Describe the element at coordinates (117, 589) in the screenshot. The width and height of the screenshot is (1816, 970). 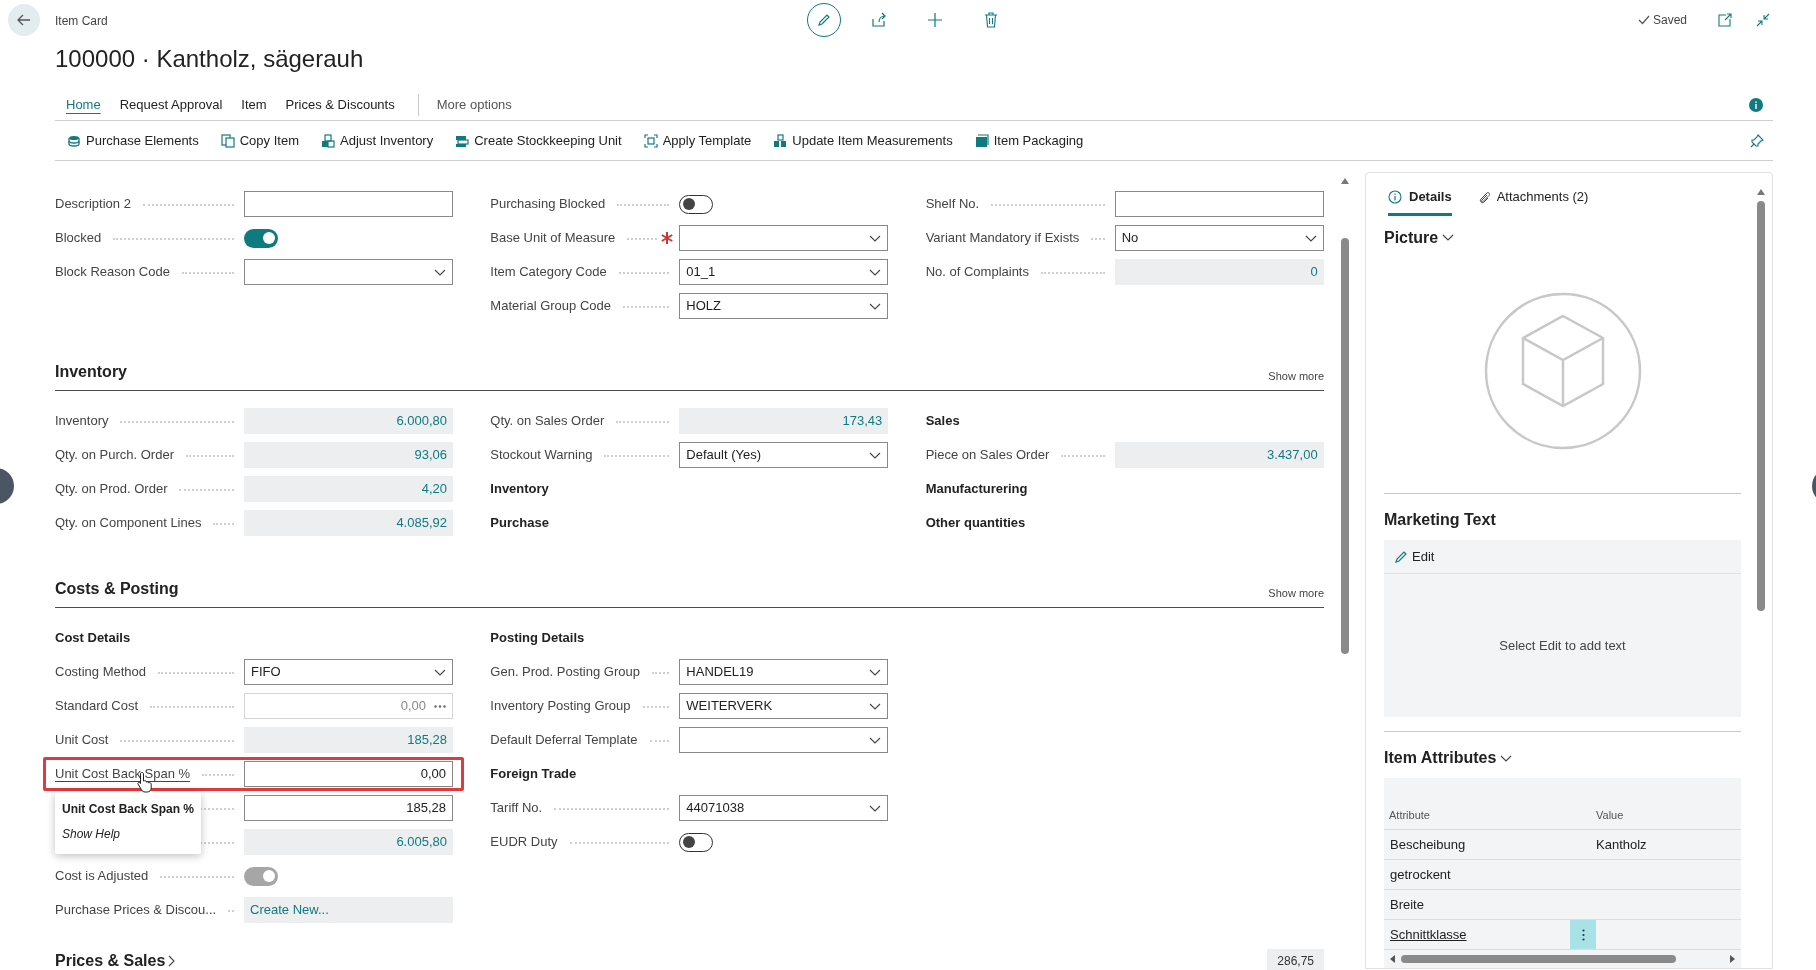
I see `section-title: Costs & Posting` at that location.